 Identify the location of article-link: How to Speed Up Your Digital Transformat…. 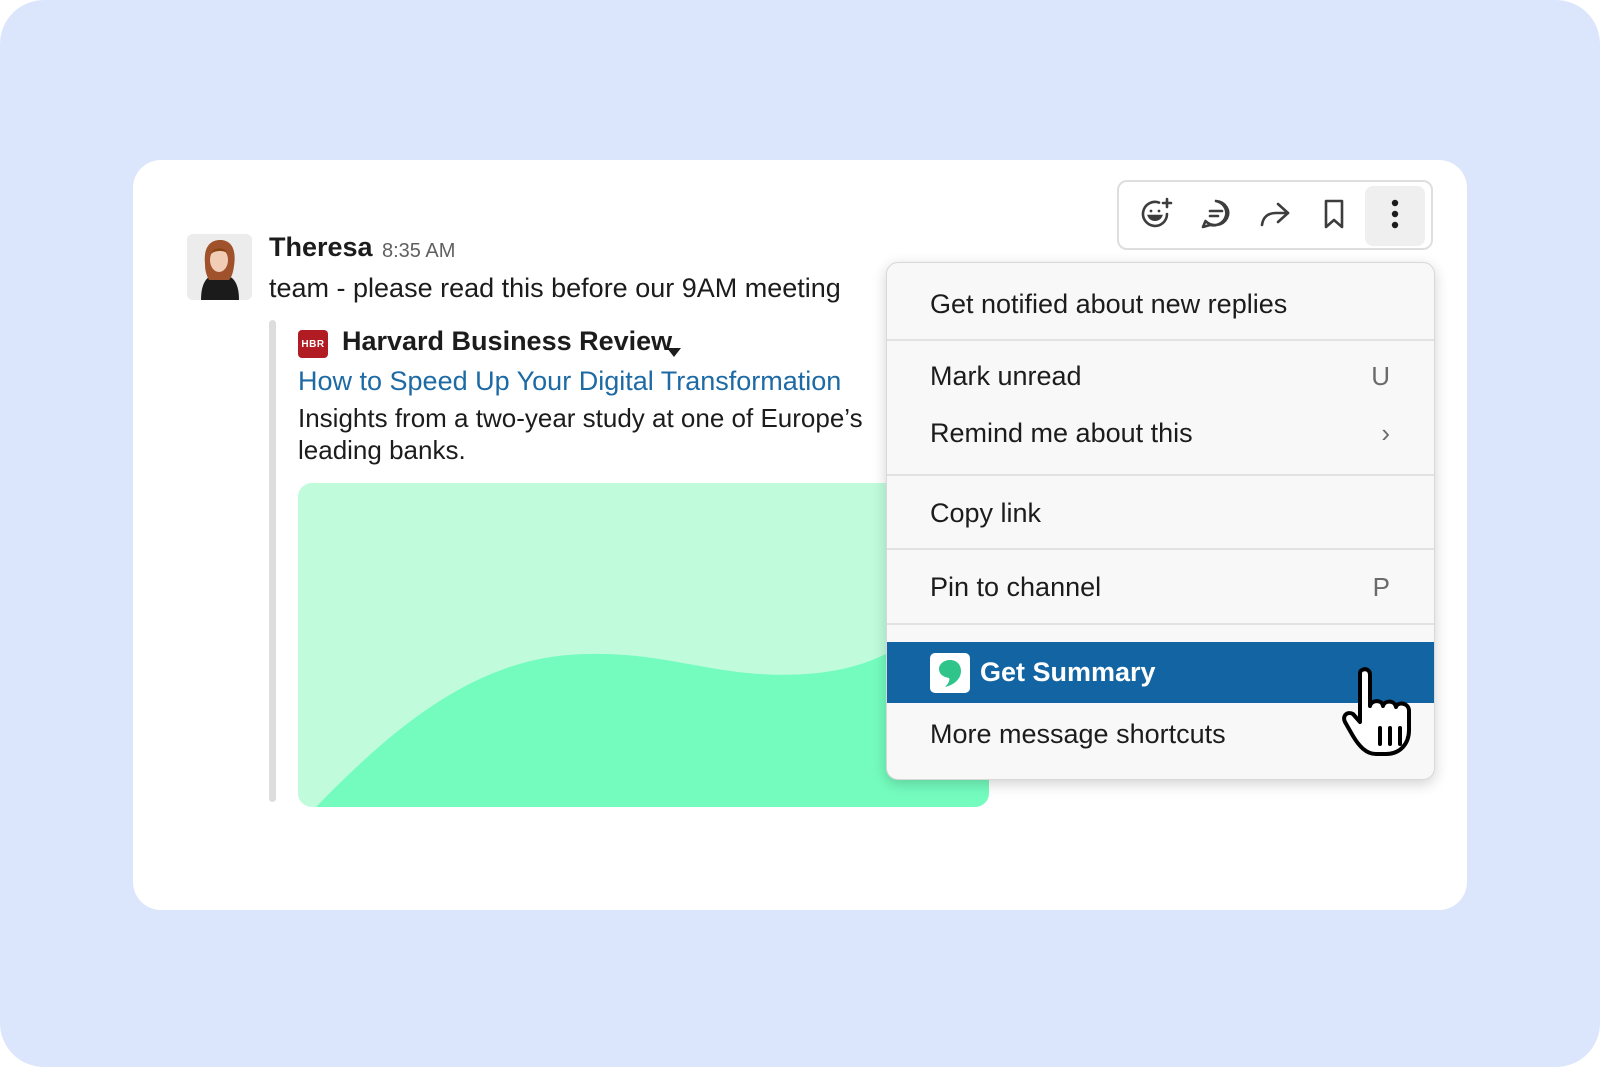
(569, 381).